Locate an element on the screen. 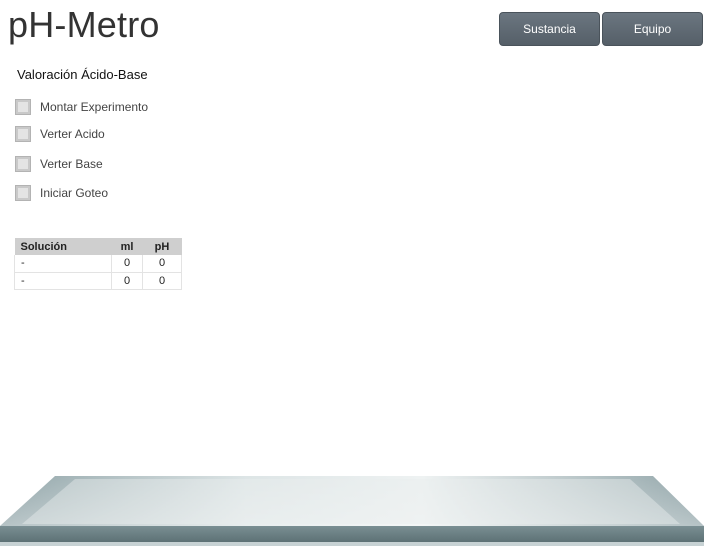 This screenshot has height=549, width=706. step-verter-base: Verter Base is located at coordinates (115, 164).